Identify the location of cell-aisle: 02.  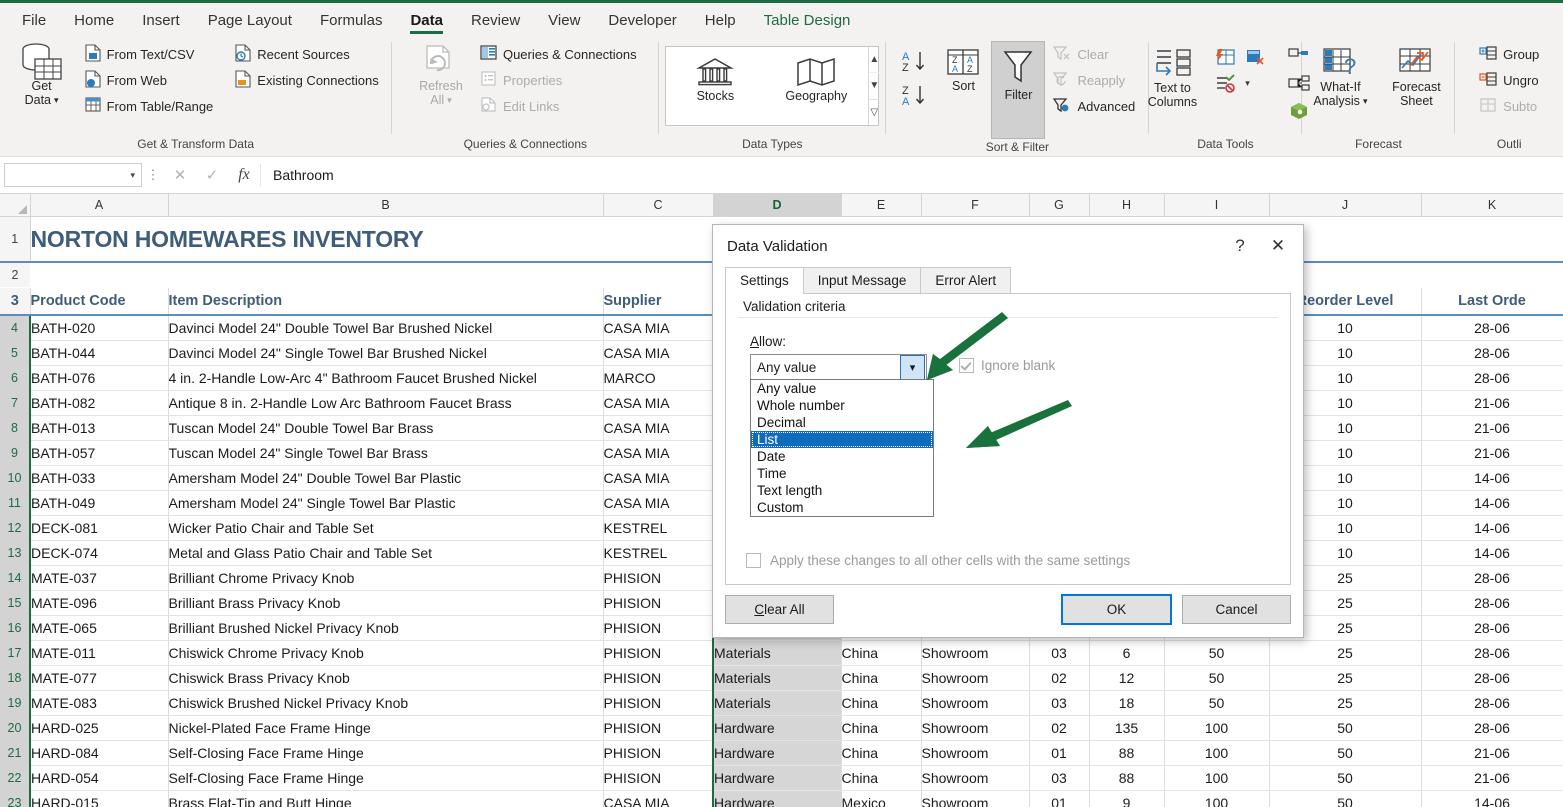
(1059, 678).